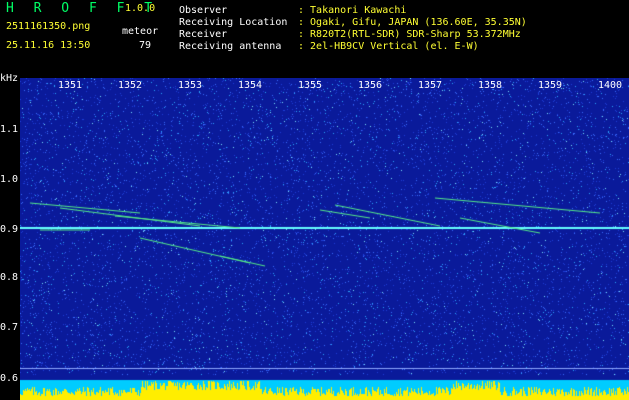 This screenshot has height=400, width=629. What do you see at coordinates (140, 31) in the screenshot?
I see `meteor-label: meteor` at bounding box center [140, 31].